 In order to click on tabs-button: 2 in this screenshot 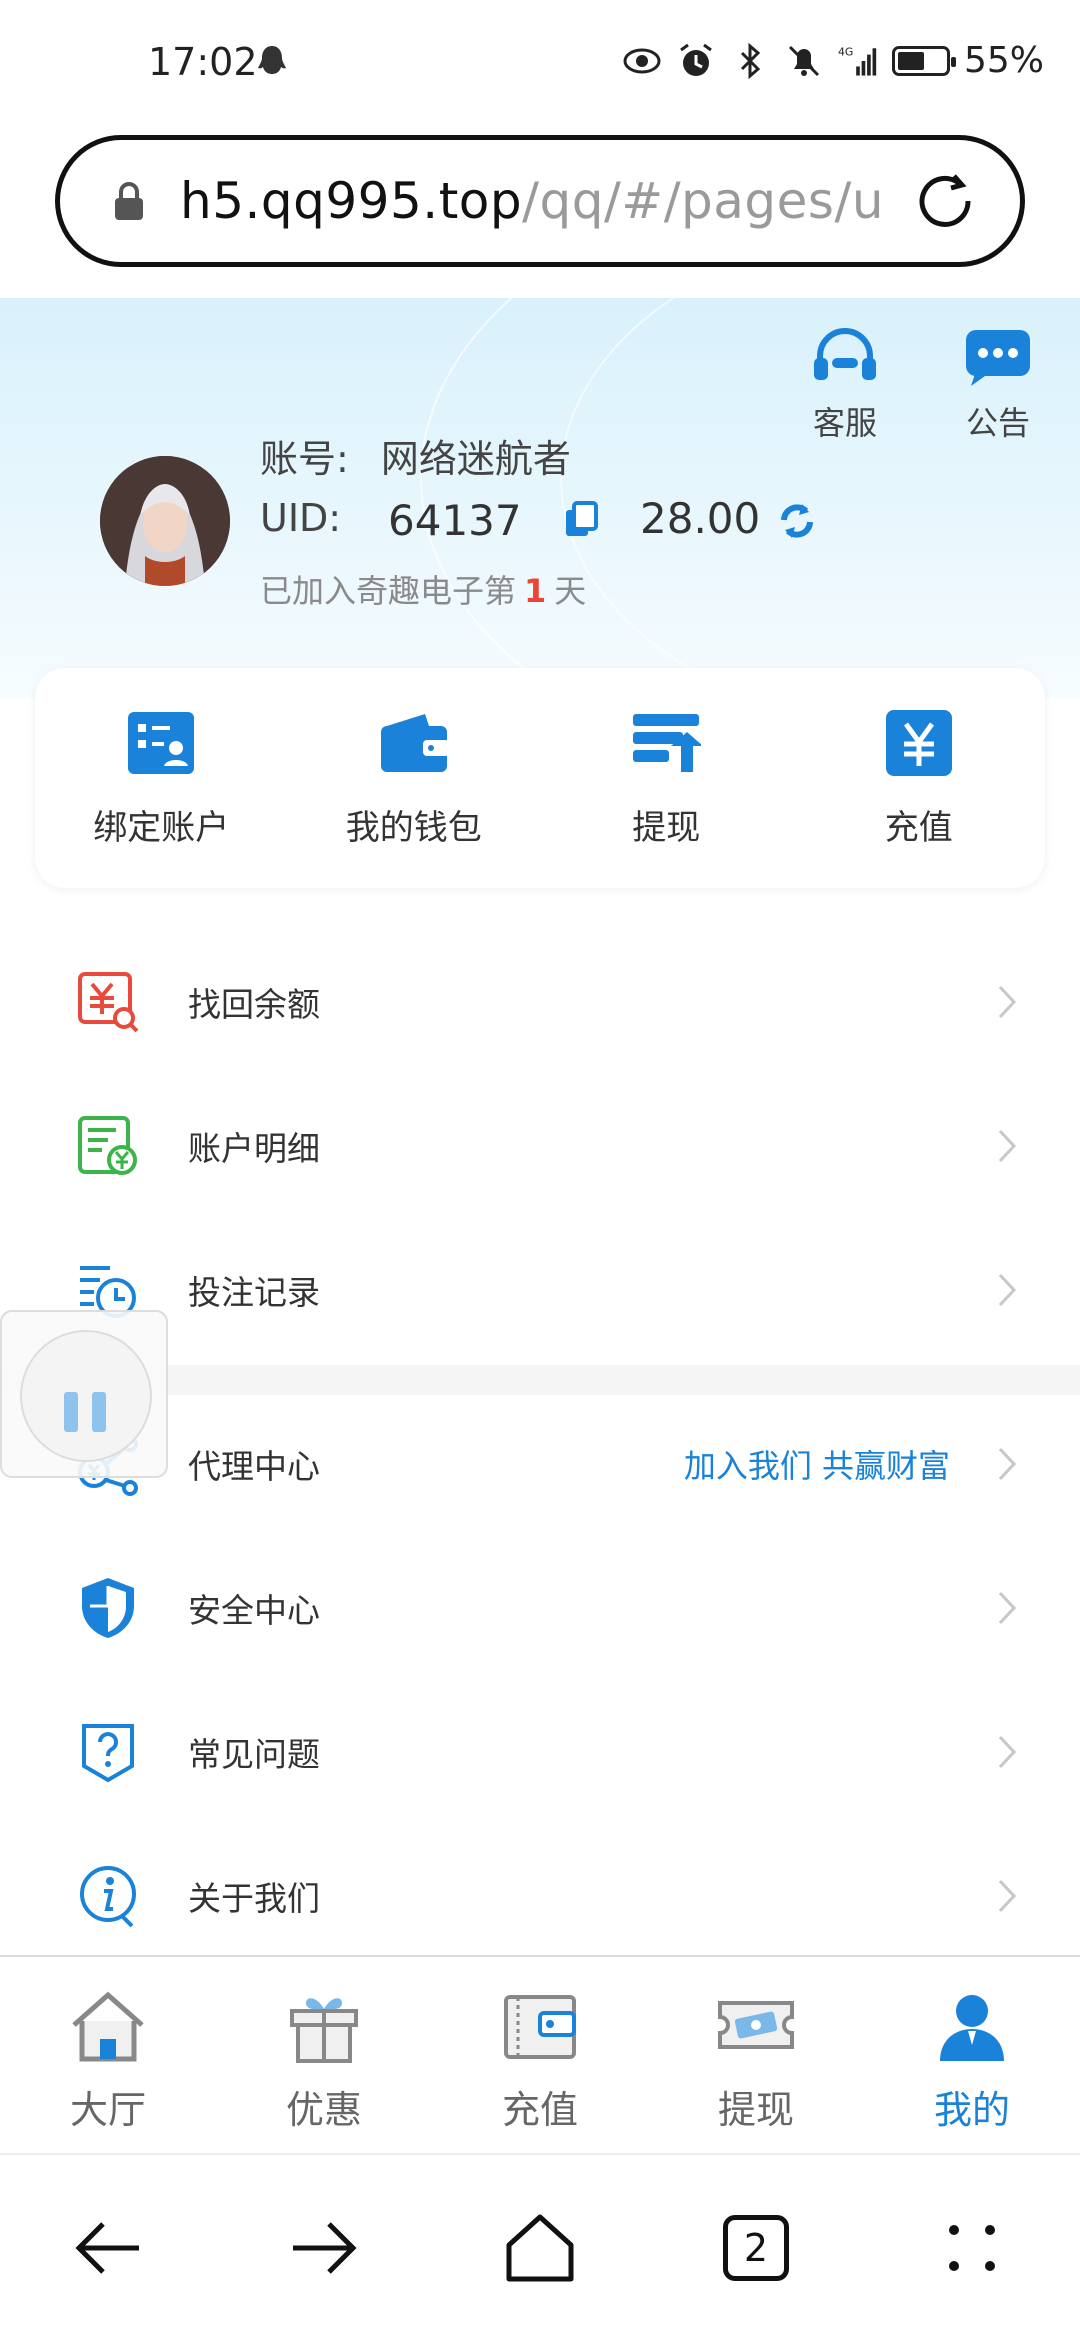, I will do `click(756, 2248)`.